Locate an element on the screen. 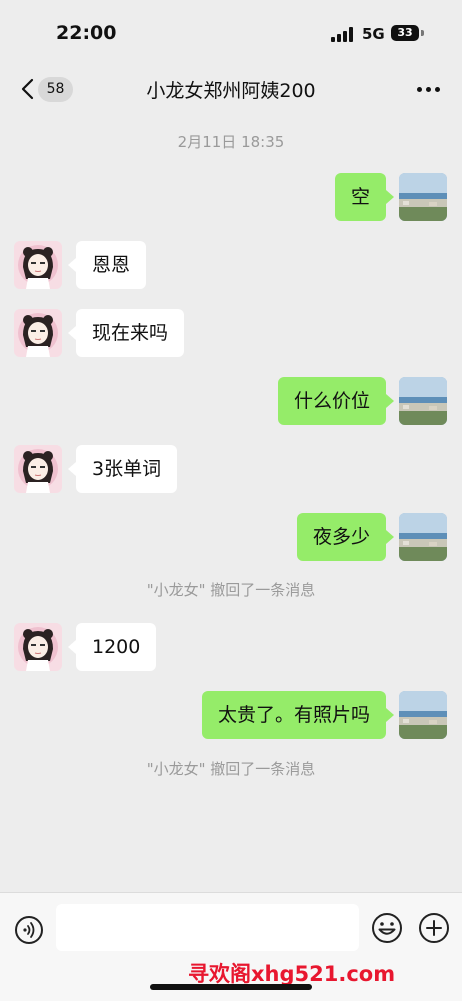 The image size is (462, 1001). message-bubble-incoming: 1200 is located at coordinates (112, 647).